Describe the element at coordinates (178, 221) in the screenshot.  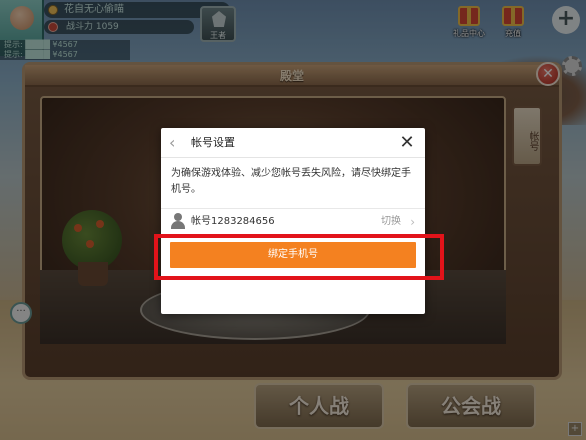
I see `user-icon` at that location.